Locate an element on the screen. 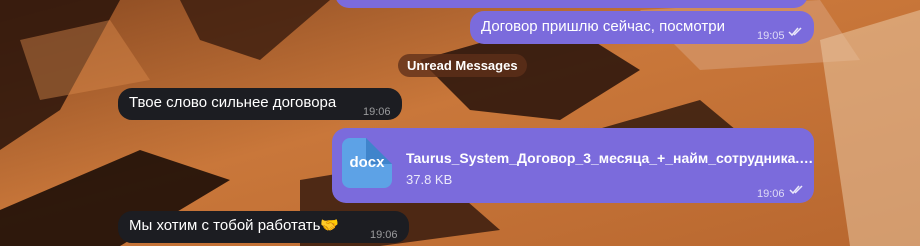  message-text-body: Мы хотим с тобой работать is located at coordinates (225, 225).